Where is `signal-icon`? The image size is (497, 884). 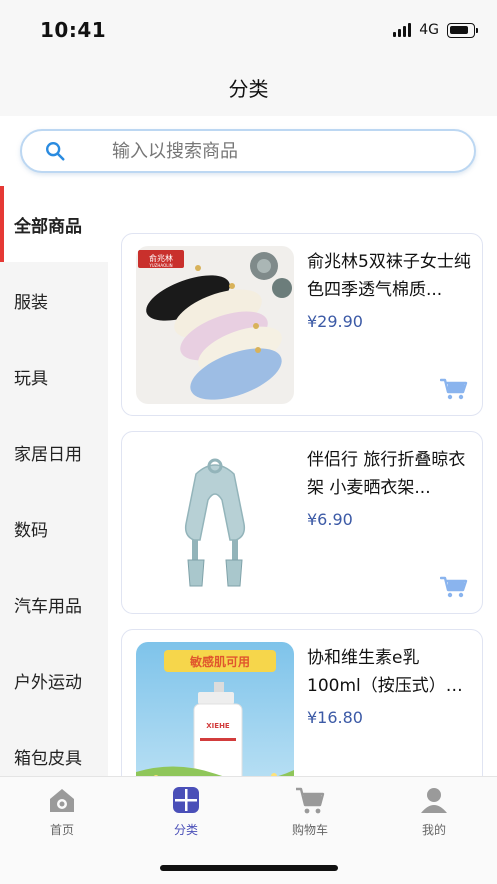 signal-icon is located at coordinates (402, 30).